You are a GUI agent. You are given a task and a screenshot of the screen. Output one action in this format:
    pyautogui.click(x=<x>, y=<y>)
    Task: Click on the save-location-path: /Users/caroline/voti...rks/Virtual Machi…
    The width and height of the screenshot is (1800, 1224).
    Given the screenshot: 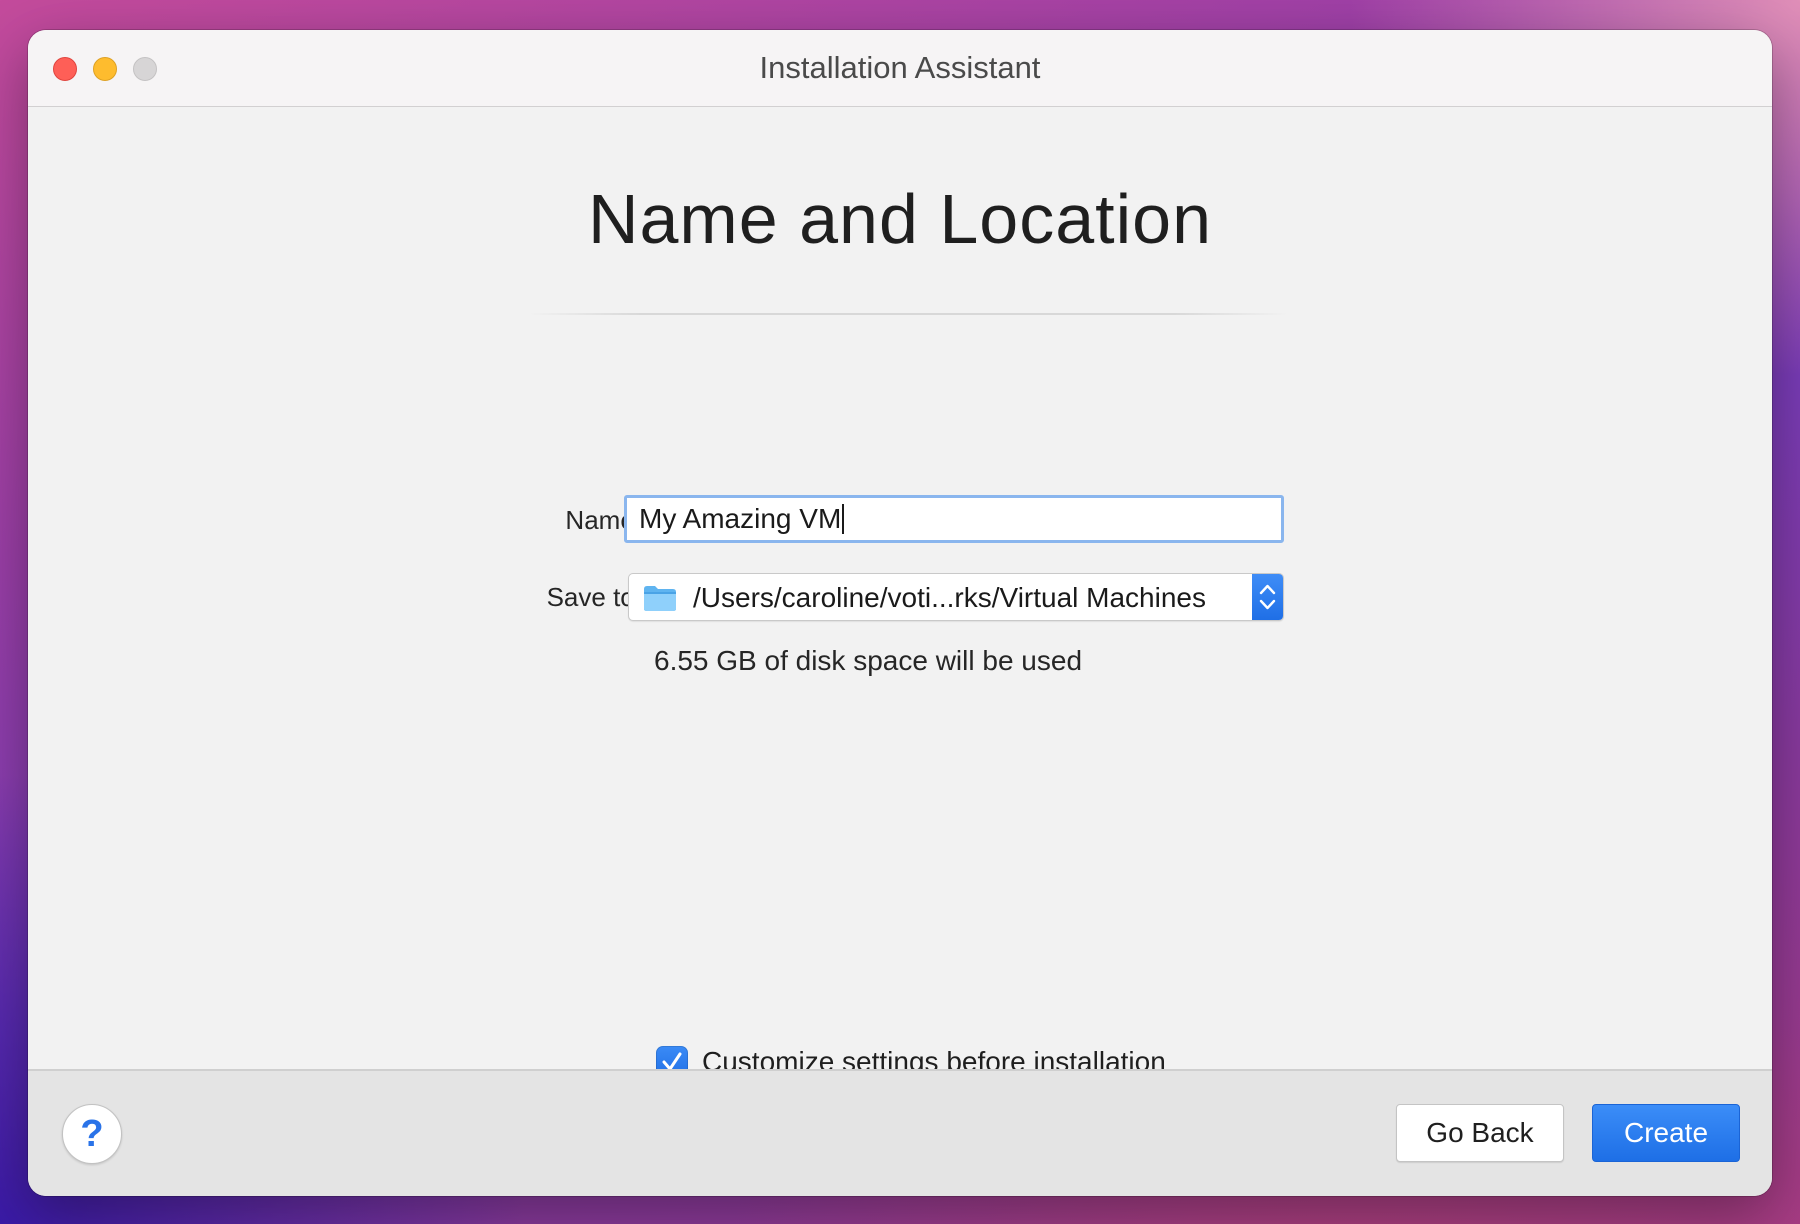 What is the action you would take?
    pyautogui.click(x=949, y=597)
    